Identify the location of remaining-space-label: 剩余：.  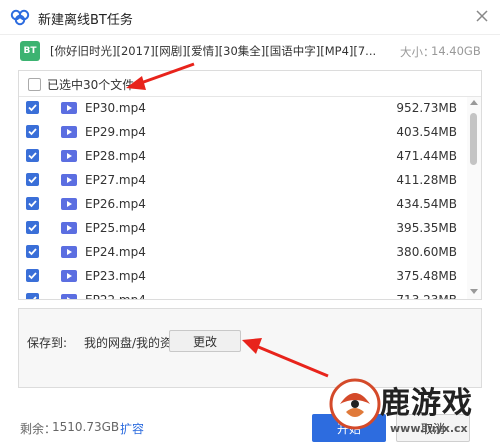
(38, 429).